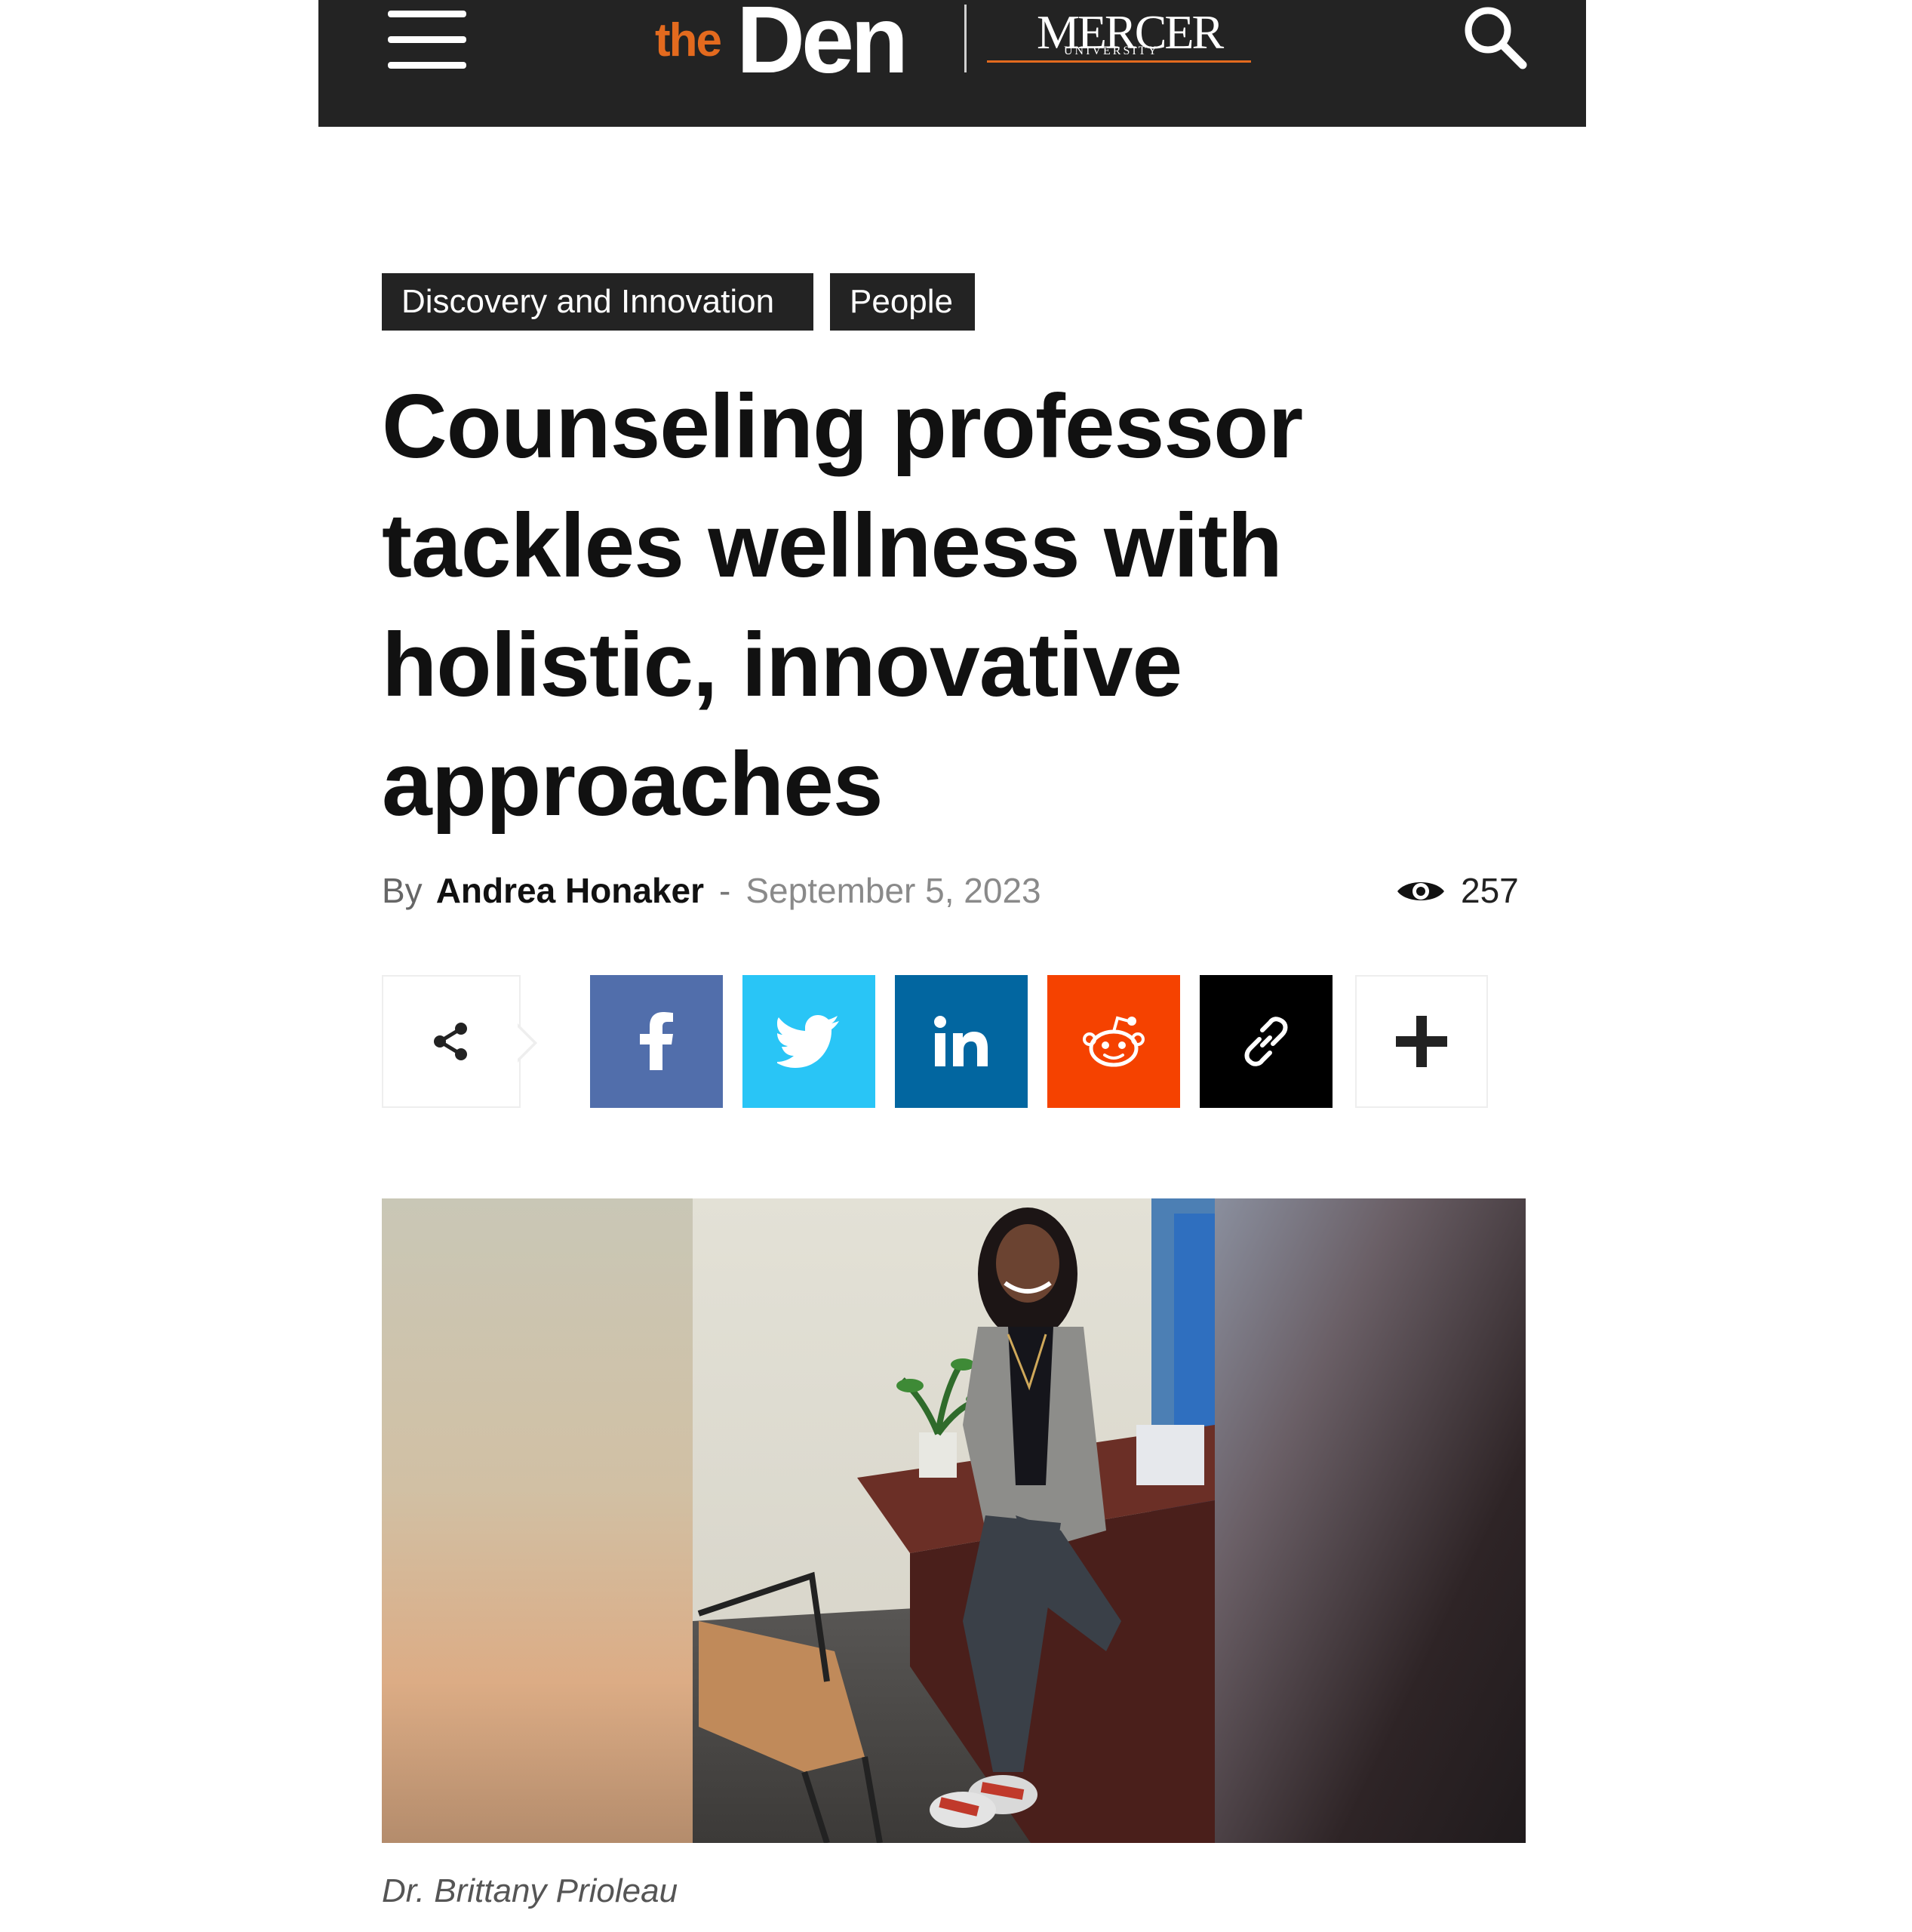 This screenshot has height=1932, width=1912. I want to click on site-header: the Den MERCER UNIVERSITY, so click(952, 63).